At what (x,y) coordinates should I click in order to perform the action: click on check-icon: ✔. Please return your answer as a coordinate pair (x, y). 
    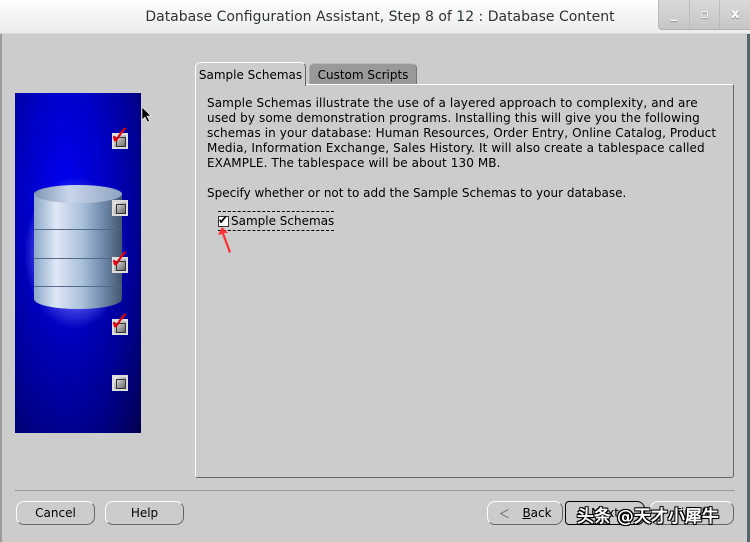
    Looking at the image, I should click on (223, 219).